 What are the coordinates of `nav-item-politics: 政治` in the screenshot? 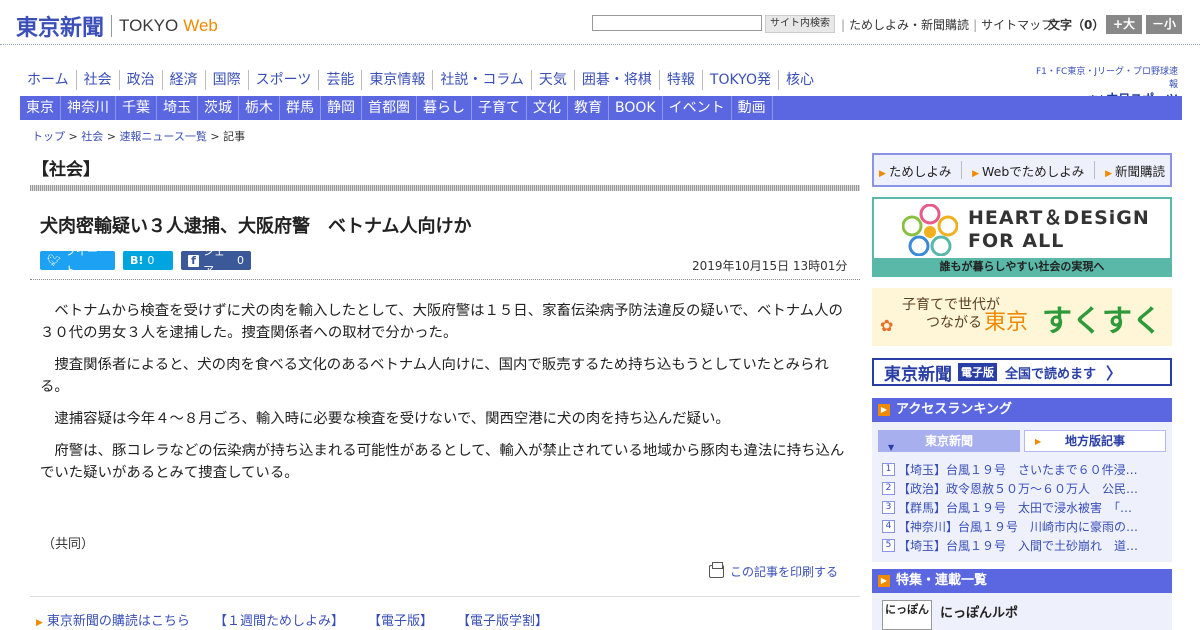 It's located at (141, 80).